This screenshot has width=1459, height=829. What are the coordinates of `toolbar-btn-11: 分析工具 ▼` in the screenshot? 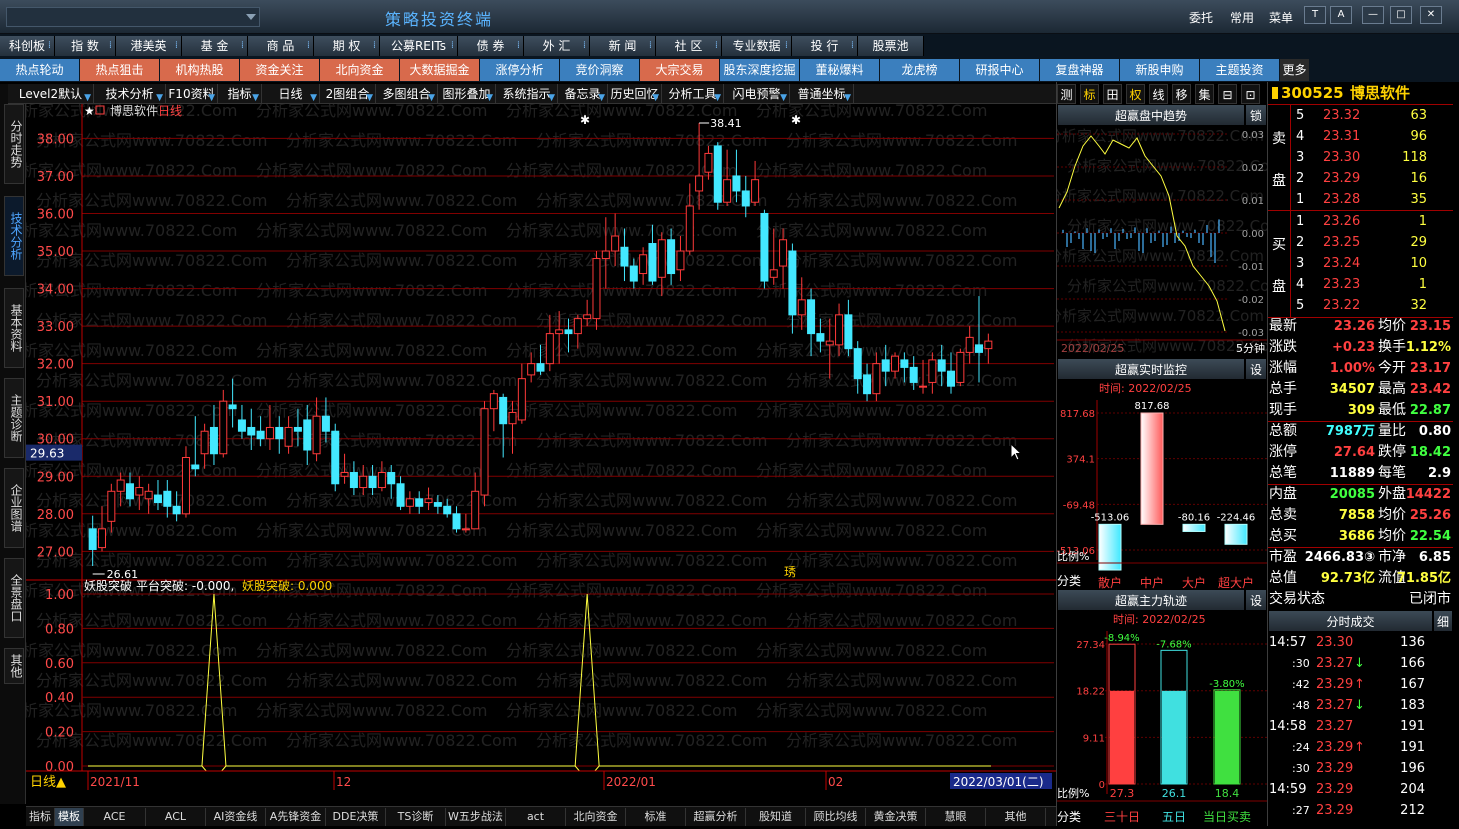 It's located at (693, 94).